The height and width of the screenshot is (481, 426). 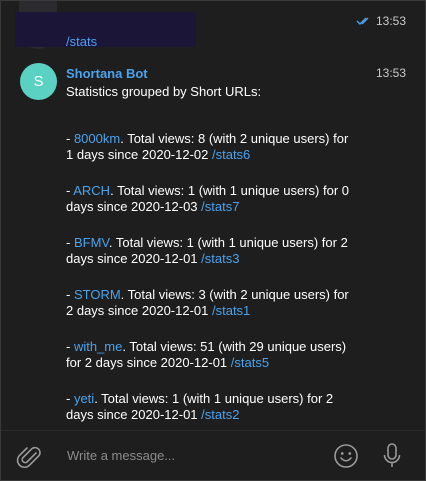 What do you see at coordinates (97, 294) in the screenshot?
I see `short-url-link: STORM` at bounding box center [97, 294].